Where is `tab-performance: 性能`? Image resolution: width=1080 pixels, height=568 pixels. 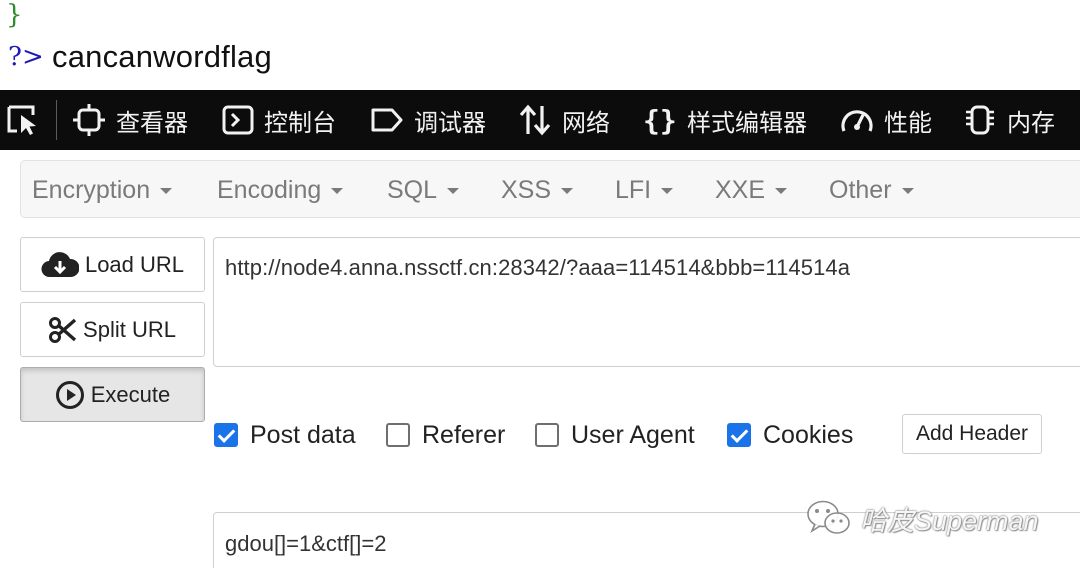 tab-performance: 性能 is located at coordinates (886, 120).